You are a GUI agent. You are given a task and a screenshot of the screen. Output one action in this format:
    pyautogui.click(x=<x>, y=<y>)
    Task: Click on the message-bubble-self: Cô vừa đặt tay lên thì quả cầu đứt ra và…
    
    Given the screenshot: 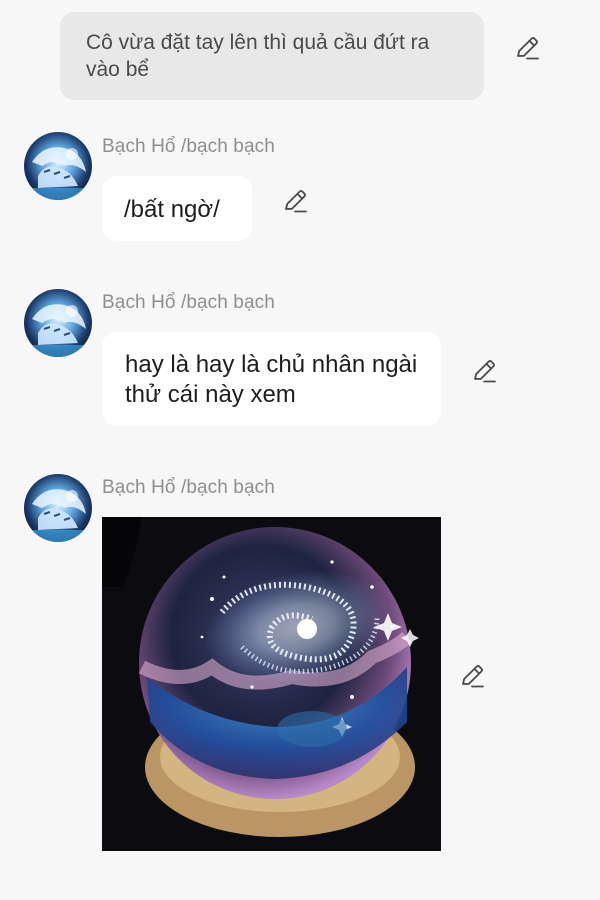 What is the action you would take?
    pyautogui.click(x=272, y=56)
    